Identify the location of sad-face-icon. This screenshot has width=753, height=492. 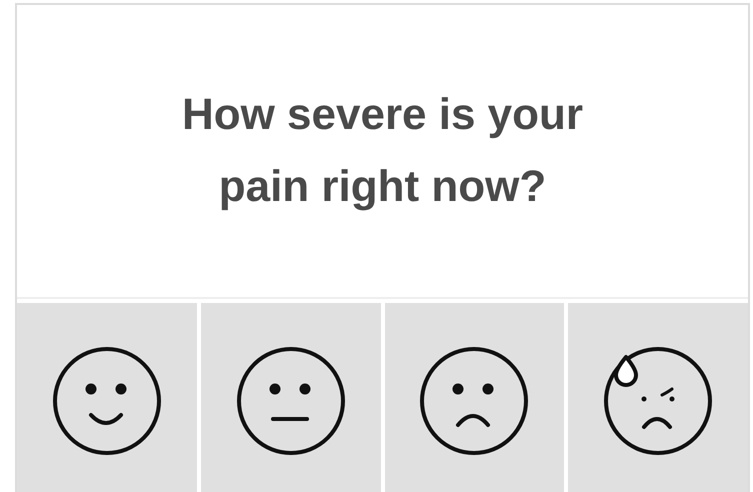
(474, 401).